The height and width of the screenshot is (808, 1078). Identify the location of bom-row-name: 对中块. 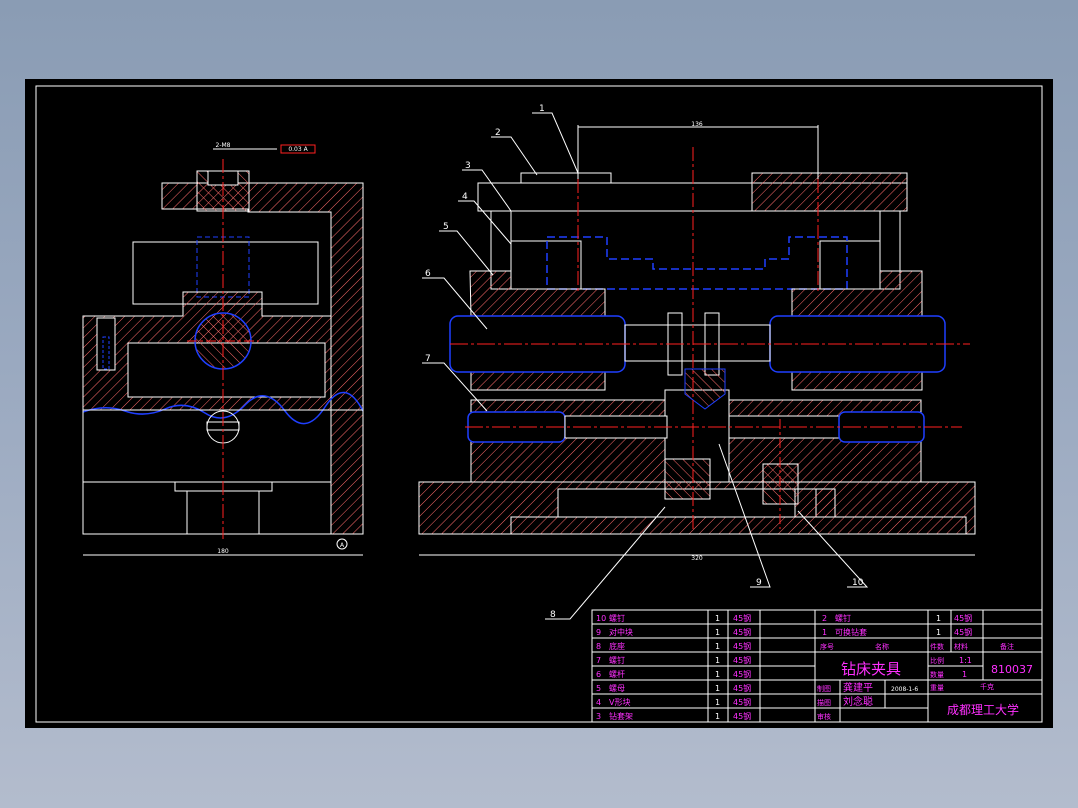
(621, 632).